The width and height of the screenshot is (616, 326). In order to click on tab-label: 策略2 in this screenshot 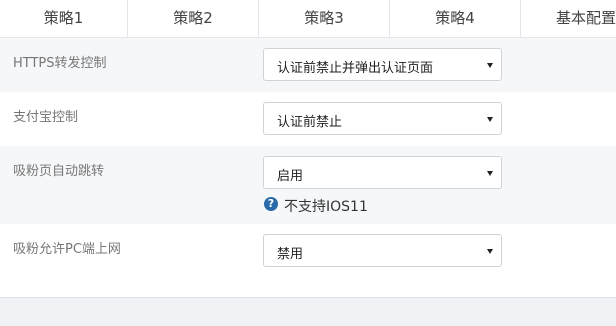, I will do `click(193, 18)`.